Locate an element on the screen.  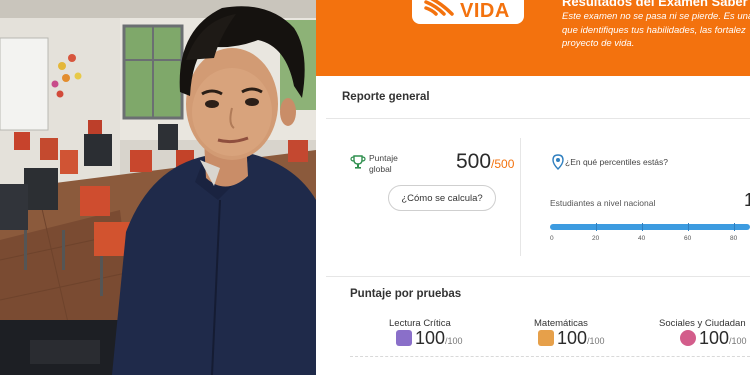
calculator-icon is located at coordinates (546, 338).